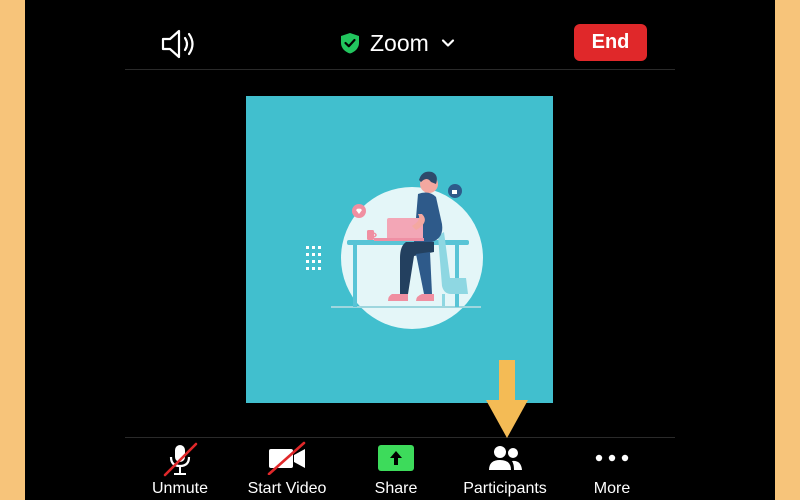 Image resolution: width=800 pixels, height=500 pixels. I want to click on unmute-button: Unmute, so click(180, 469).